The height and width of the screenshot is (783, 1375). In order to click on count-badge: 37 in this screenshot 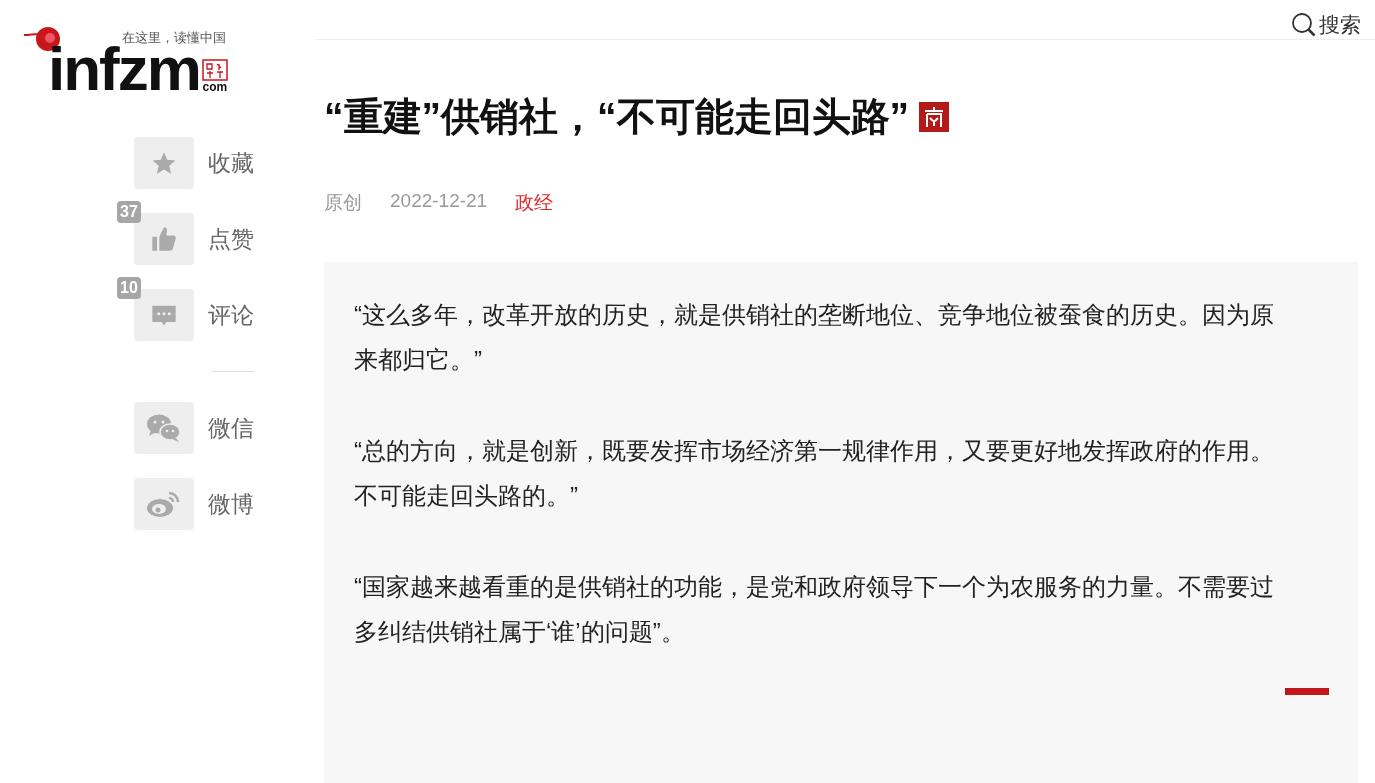, I will do `click(129, 212)`.